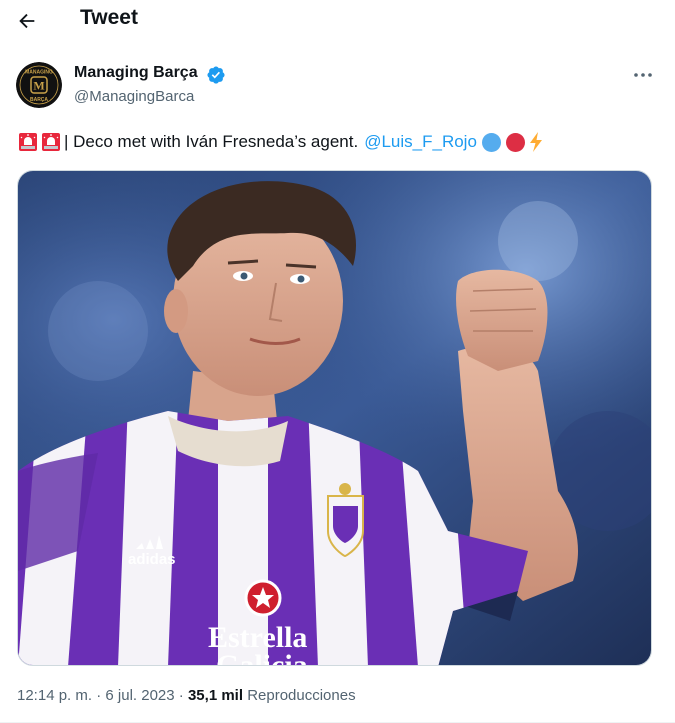 This screenshot has height=723, width=675. Describe the element at coordinates (211, 141) in the screenshot. I see `tweet-body: | Deco met with Iván Fresneda’s agent.` at that location.